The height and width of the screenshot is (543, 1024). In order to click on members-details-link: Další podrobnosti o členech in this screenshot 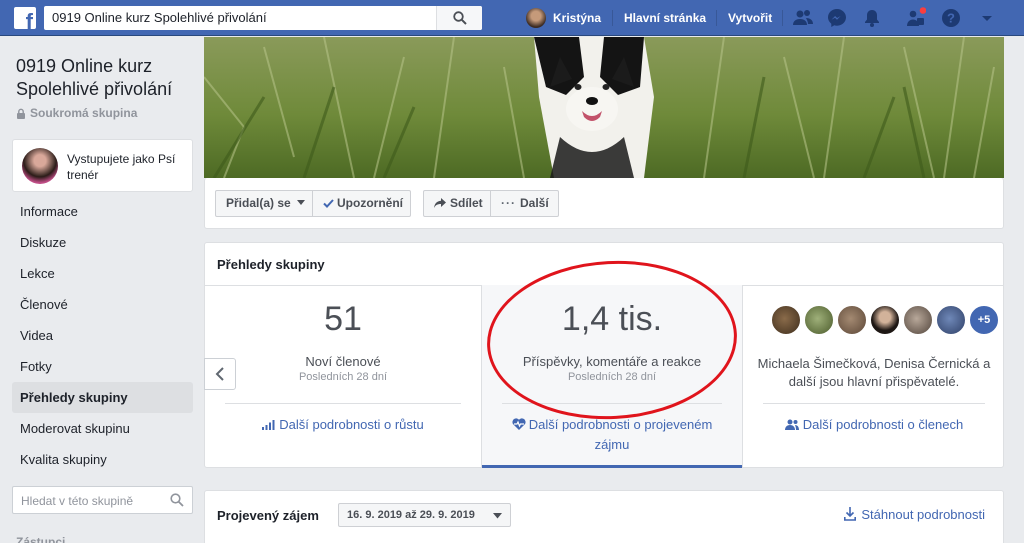, I will do `click(874, 425)`.